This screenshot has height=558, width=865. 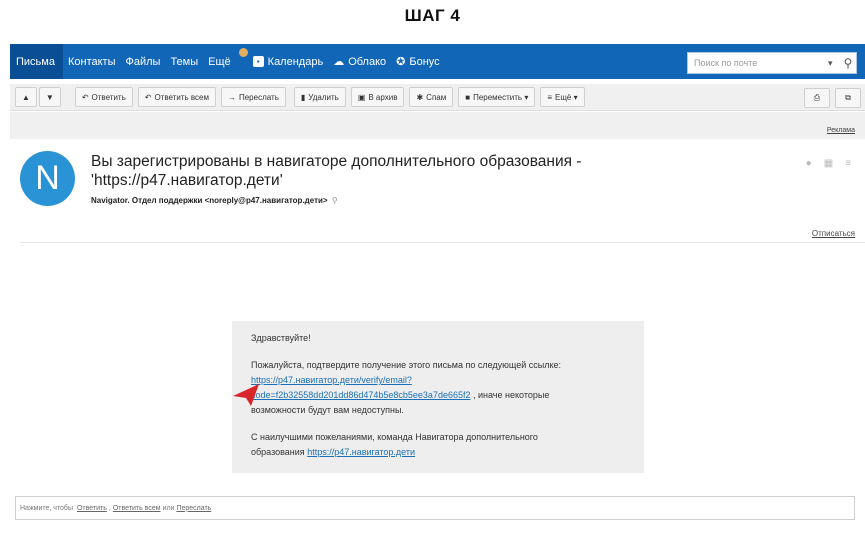 What do you see at coordinates (383, 97) in the screenshot?
I see `archive-label: В архив` at bounding box center [383, 97].